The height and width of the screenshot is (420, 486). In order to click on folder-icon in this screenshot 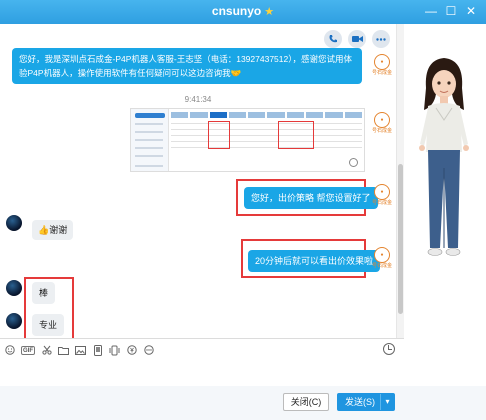, I will do `click(63, 350)`.